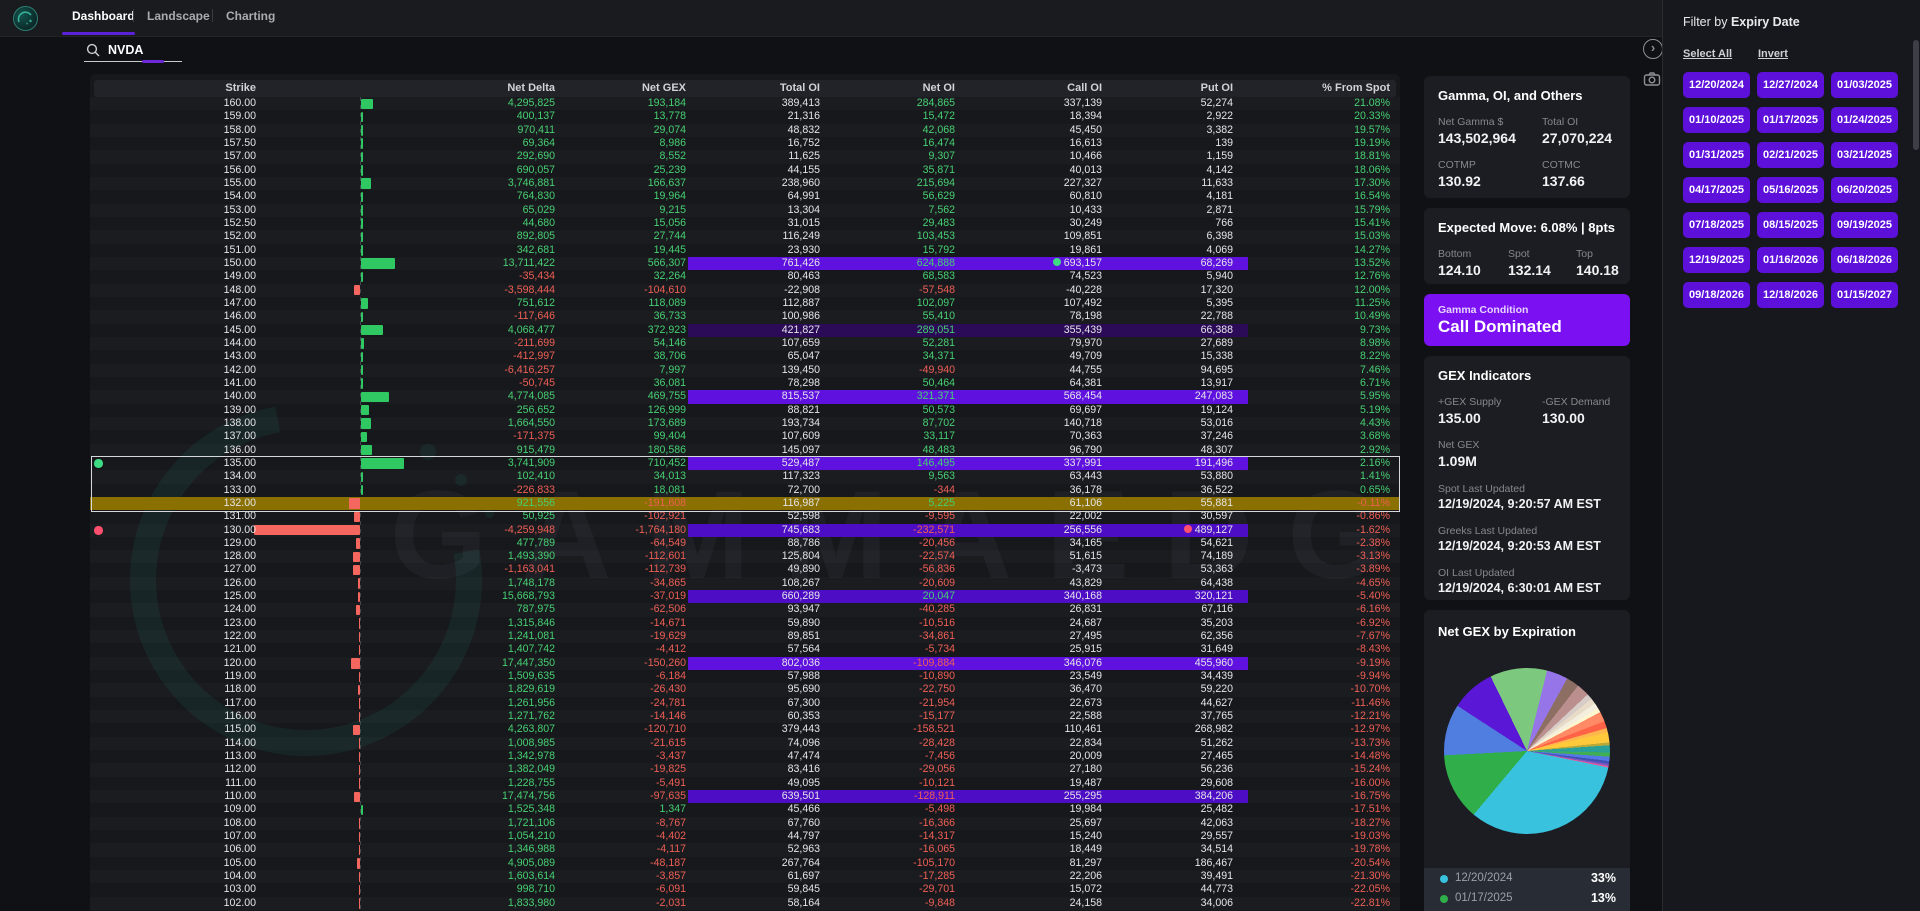 Image resolution: width=1920 pixels, height=911 pixels. I want to click on scrollbar-thumb, so click(1916, 95).